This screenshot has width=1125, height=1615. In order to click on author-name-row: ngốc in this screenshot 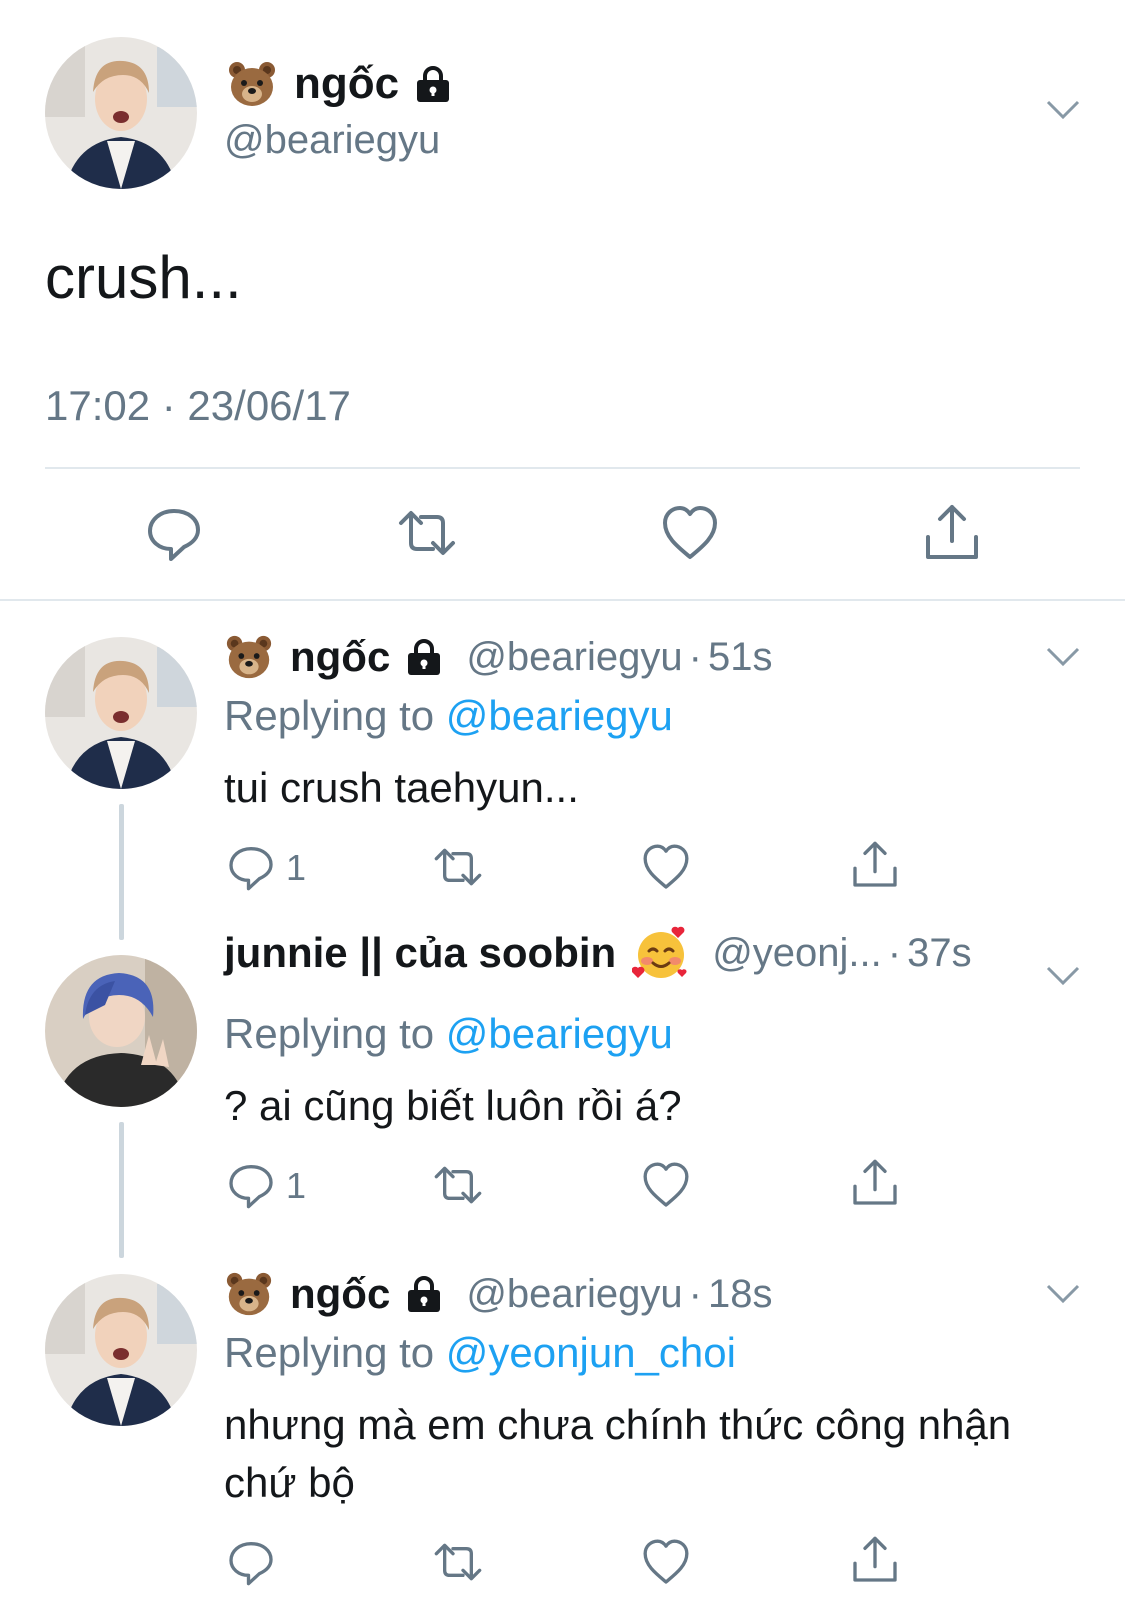, I will do `click(339, 84)`.